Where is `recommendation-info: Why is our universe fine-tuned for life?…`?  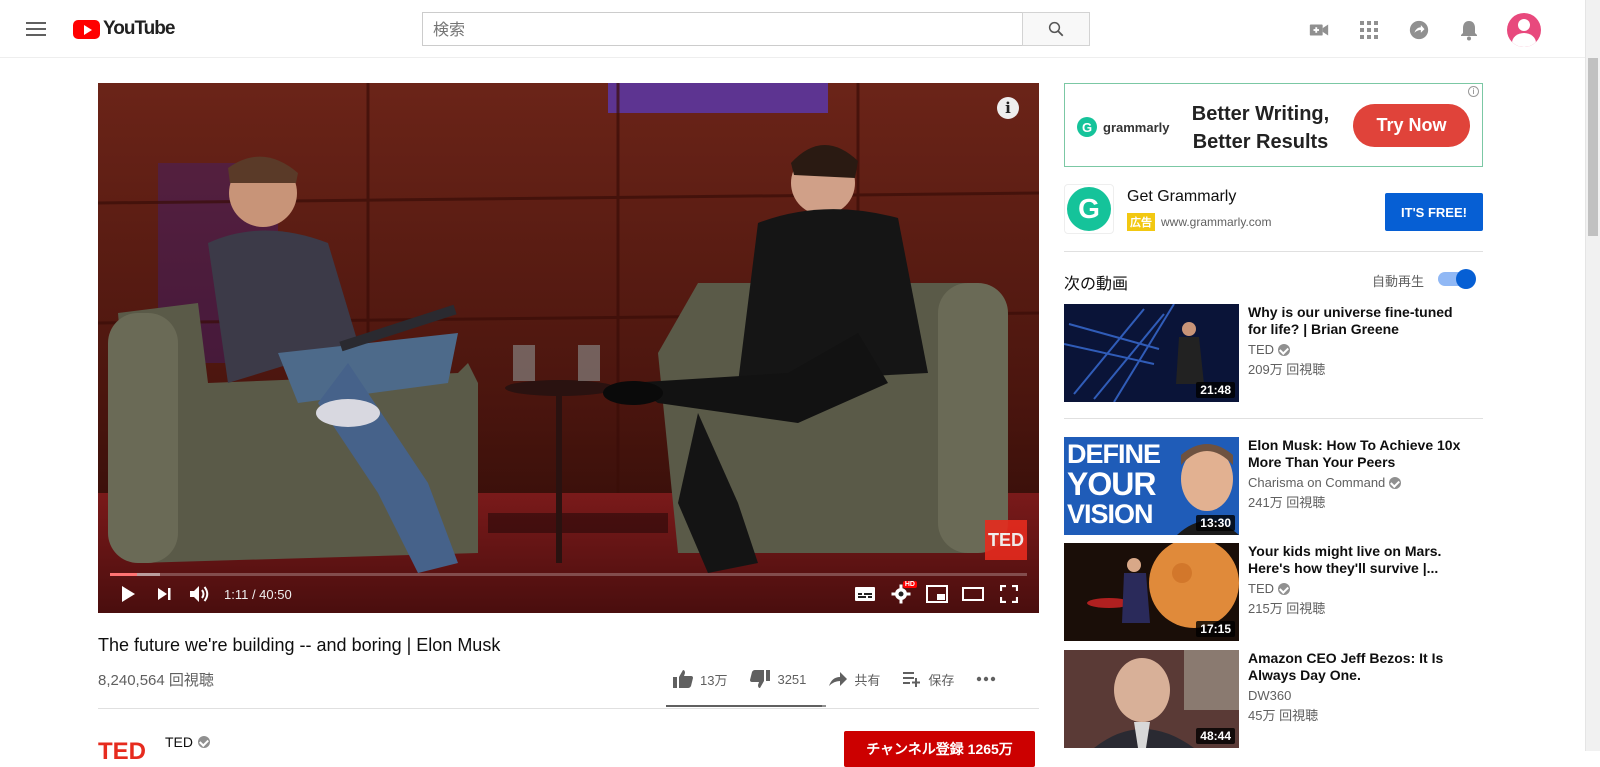 recommendation-info: Why is our universe fine-tuned for life?… is located at coordinates (1358, 353).